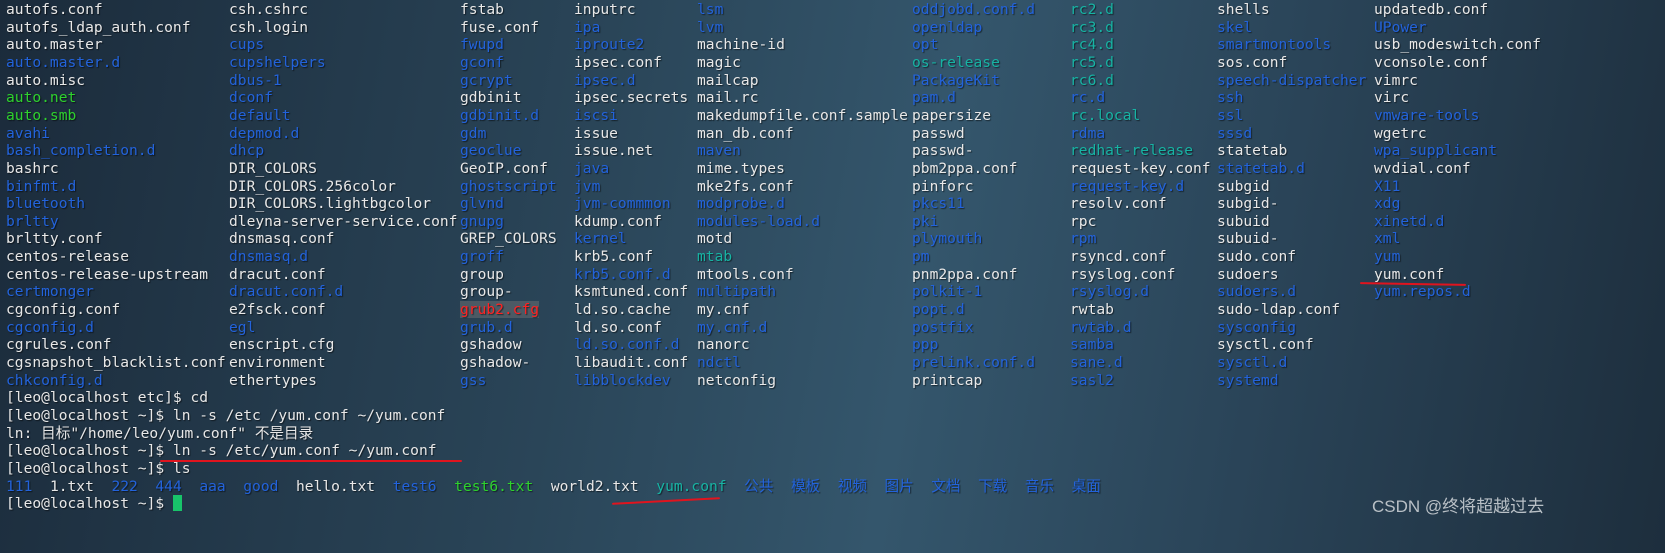 The height and width of the screenshot is (553, 1665). What do you see at coordinates (1458, 506) in the screenshot?
I see `watermark: CSDN @终将超越过去` at bounding box center [1458, 506].